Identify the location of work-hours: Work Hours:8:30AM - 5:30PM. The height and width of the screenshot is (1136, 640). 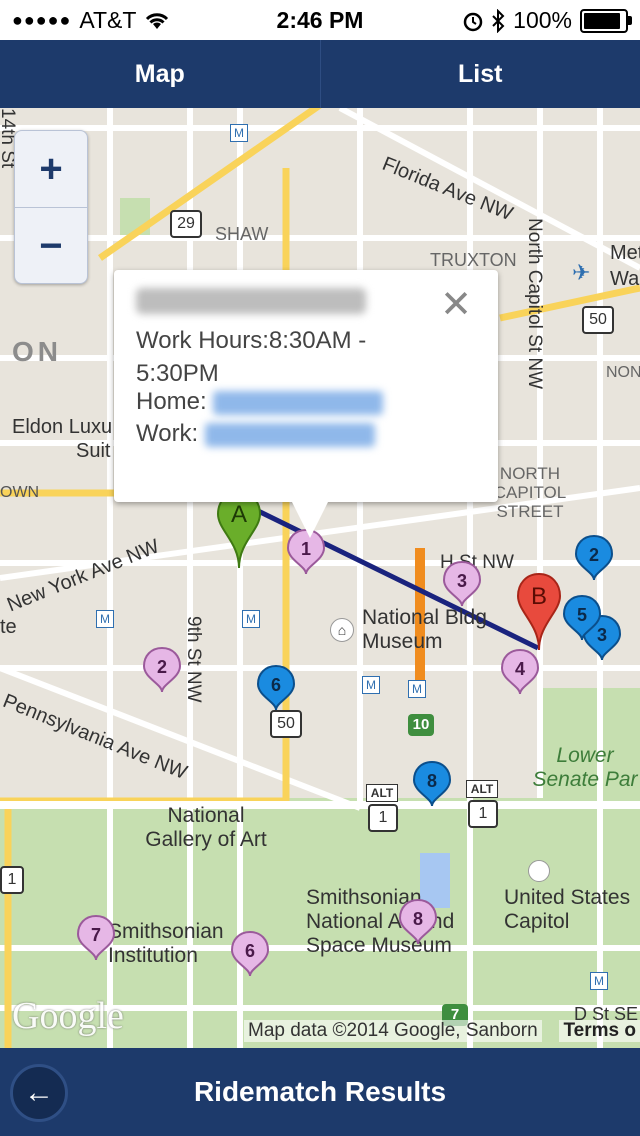
(251, 357).